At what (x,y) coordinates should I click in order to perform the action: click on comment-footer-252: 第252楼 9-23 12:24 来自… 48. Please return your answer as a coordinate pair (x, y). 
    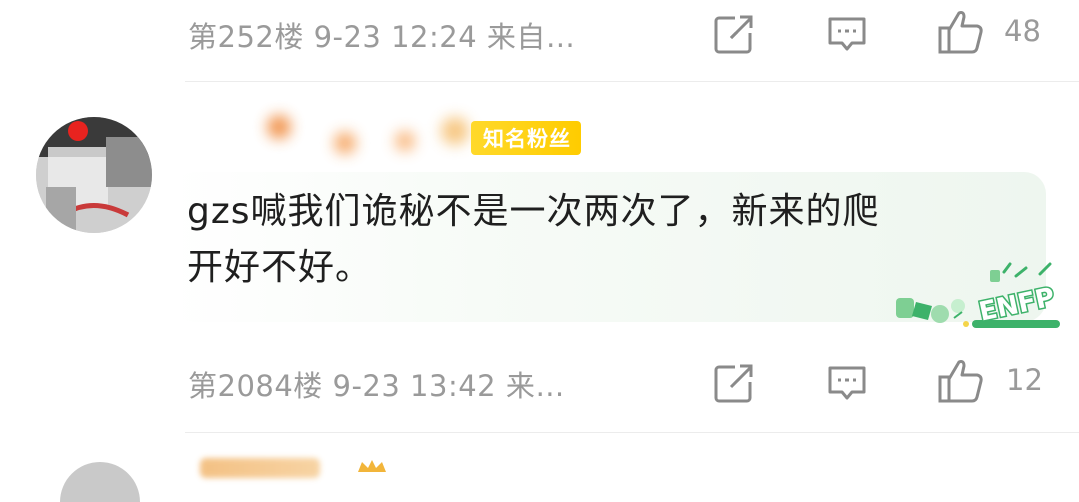
    Looking at the image, I should click on (539, 32).